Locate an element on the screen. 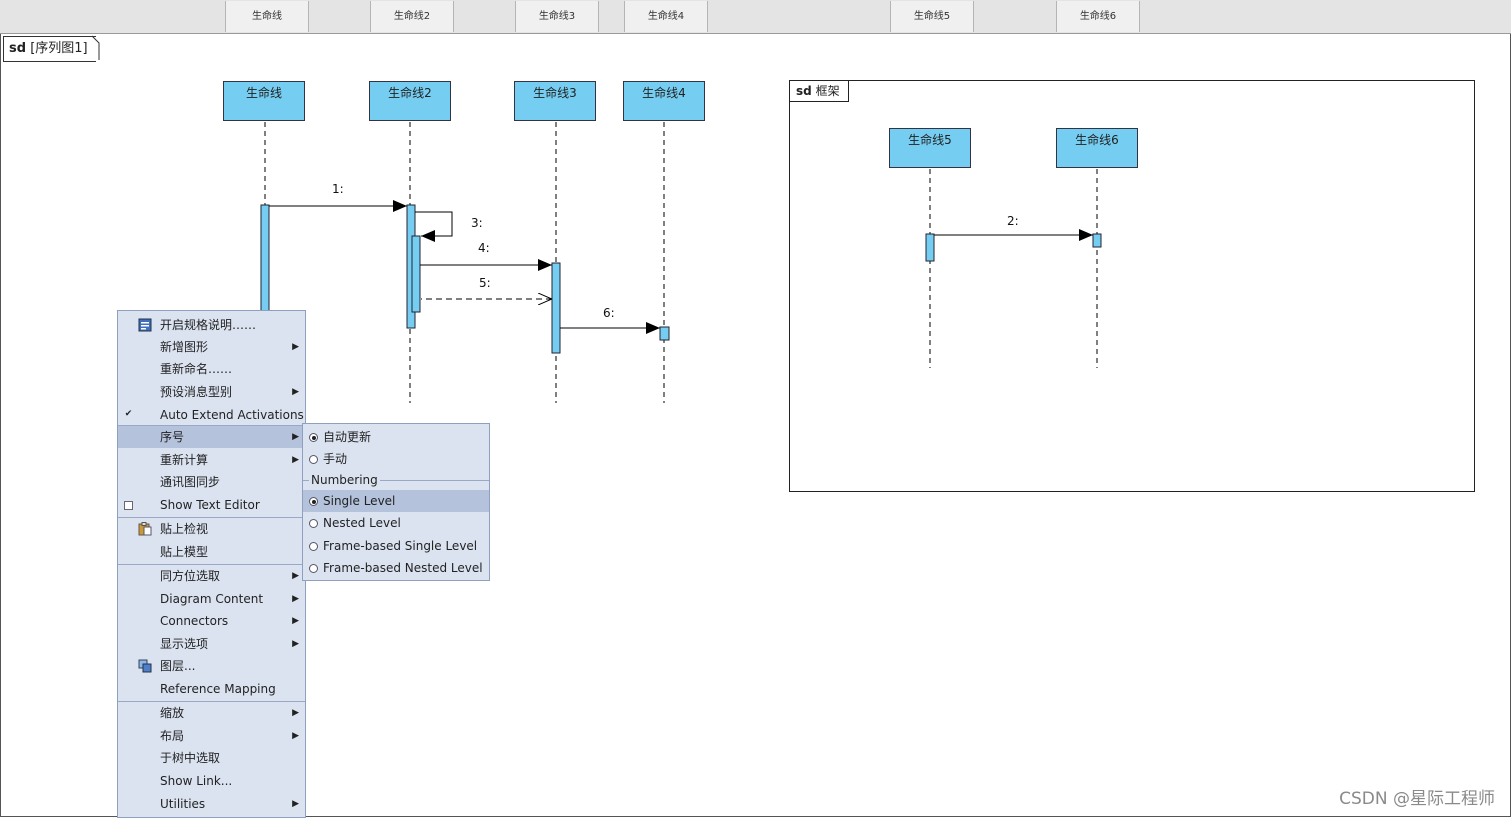  watermark: CSDN @星际工程师 is located at coordinates (1417, 799).